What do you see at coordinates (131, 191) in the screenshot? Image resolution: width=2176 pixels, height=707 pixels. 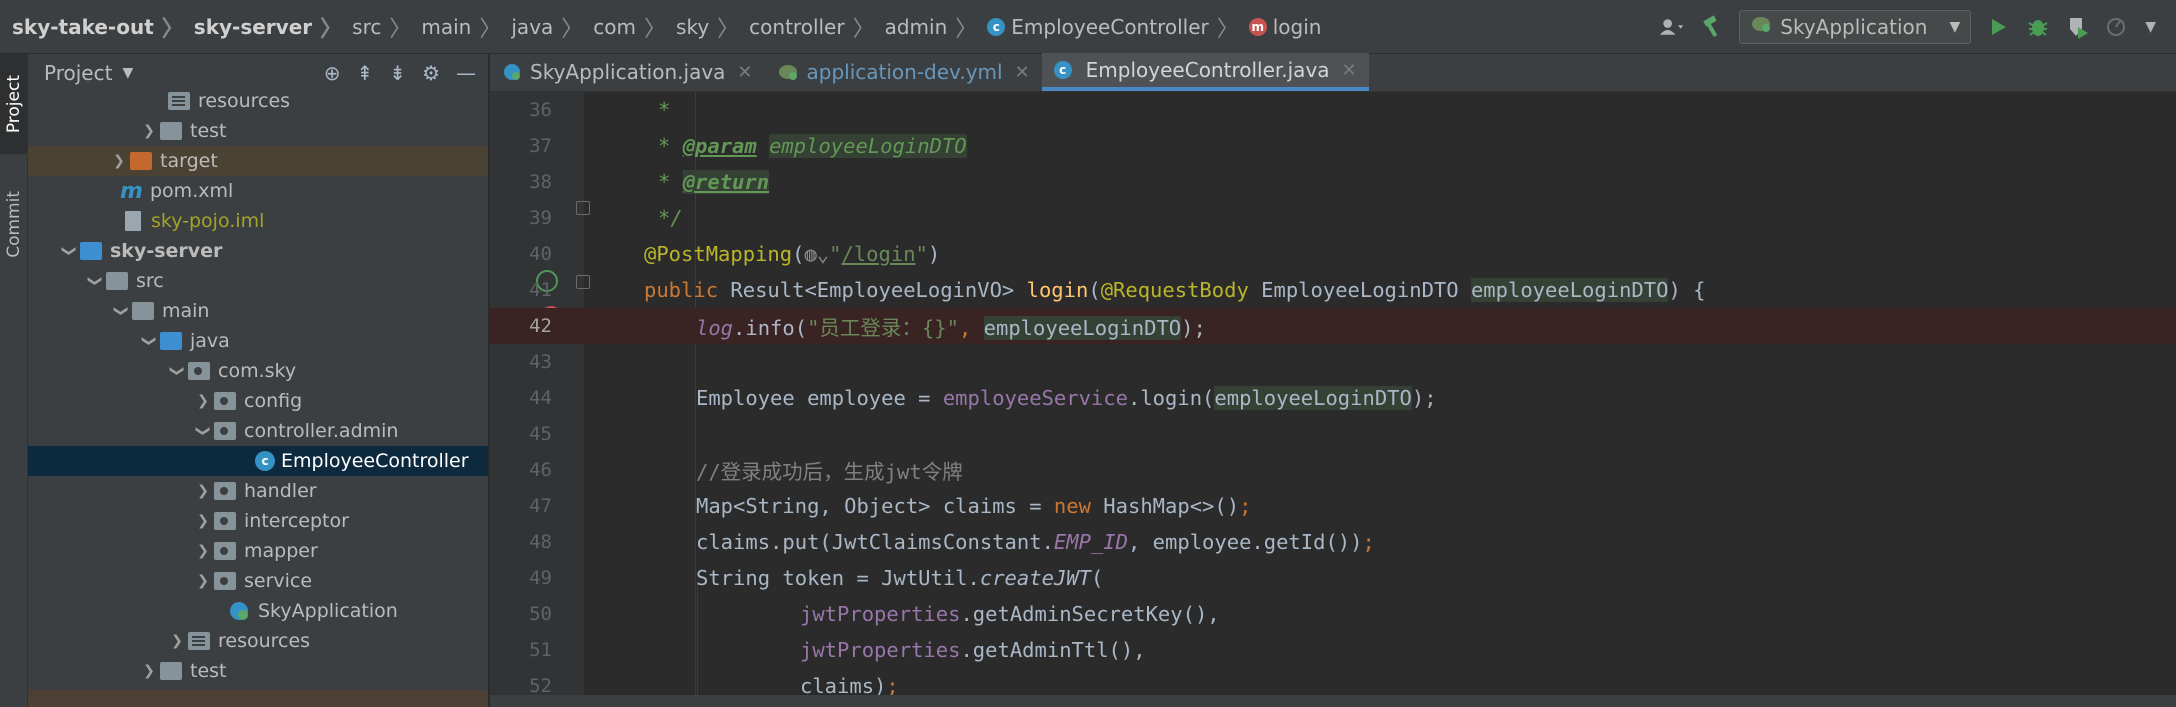 I see `maven-icon: m` at bounding box center [131, 191].